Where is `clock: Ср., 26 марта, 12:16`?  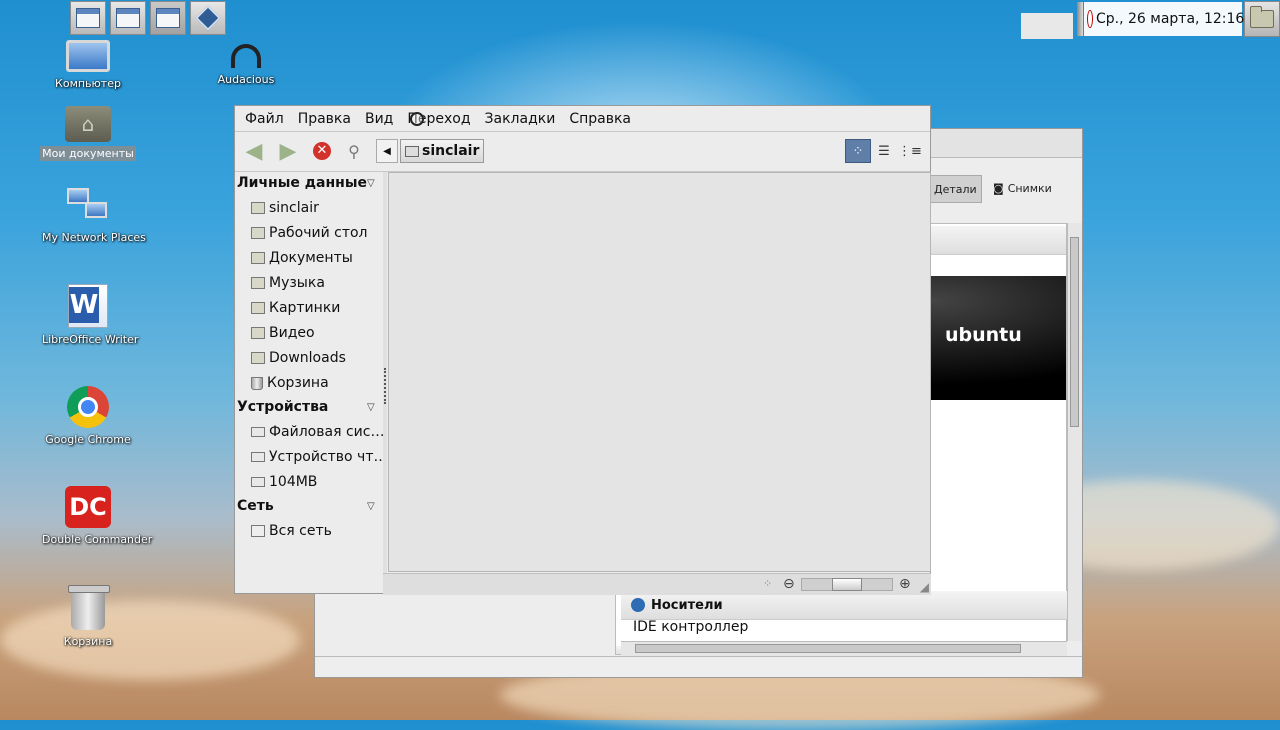 clock: Ср., 26 марта, 12:16 is located at coordinates (1170, 19).